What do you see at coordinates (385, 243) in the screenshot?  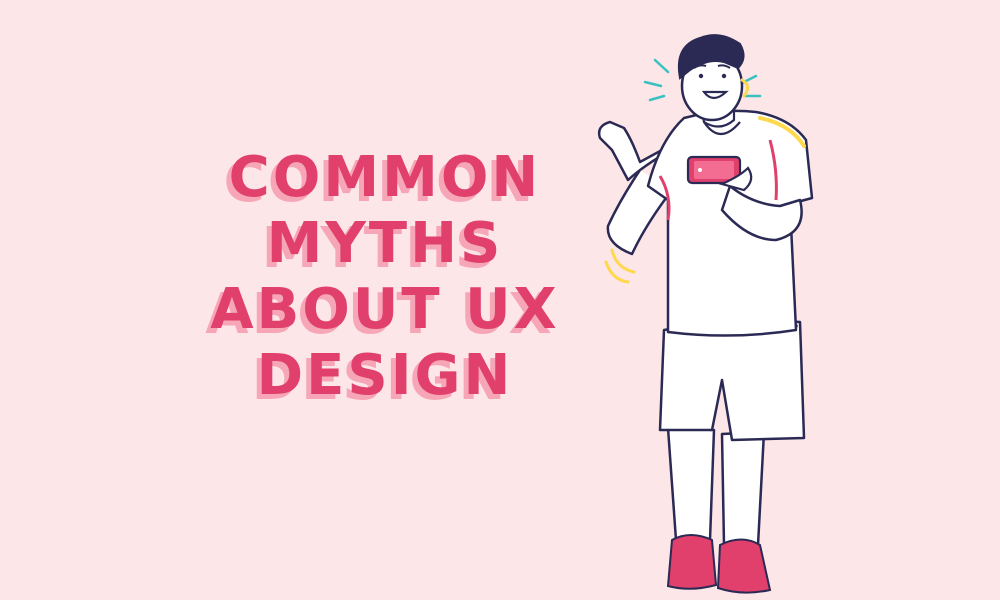 I see `headline-line-2: MYTHS` at bounding box center [385, 243].